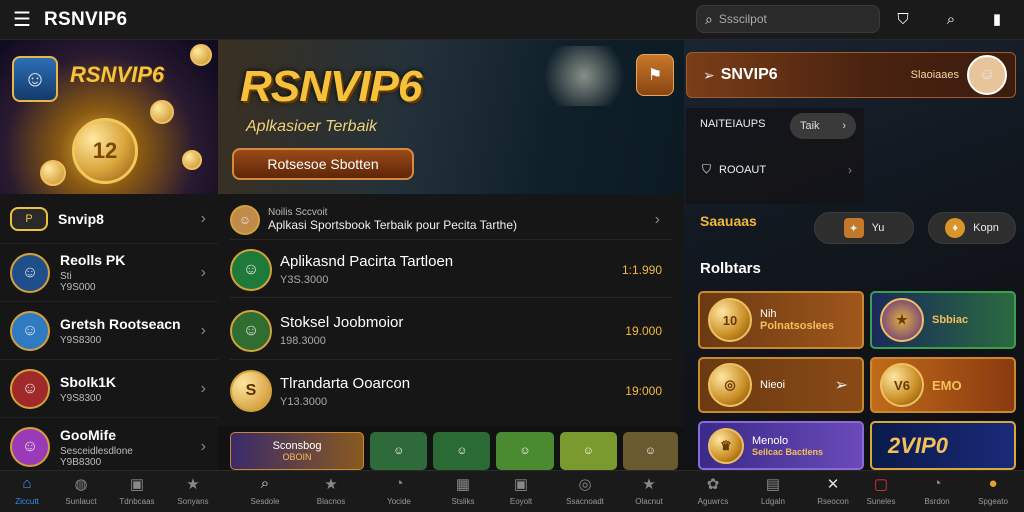  Describe the element at coordinates (713, 490) in the screenshot. I see `nav-item: ✿ Aguwrcs` at that location.